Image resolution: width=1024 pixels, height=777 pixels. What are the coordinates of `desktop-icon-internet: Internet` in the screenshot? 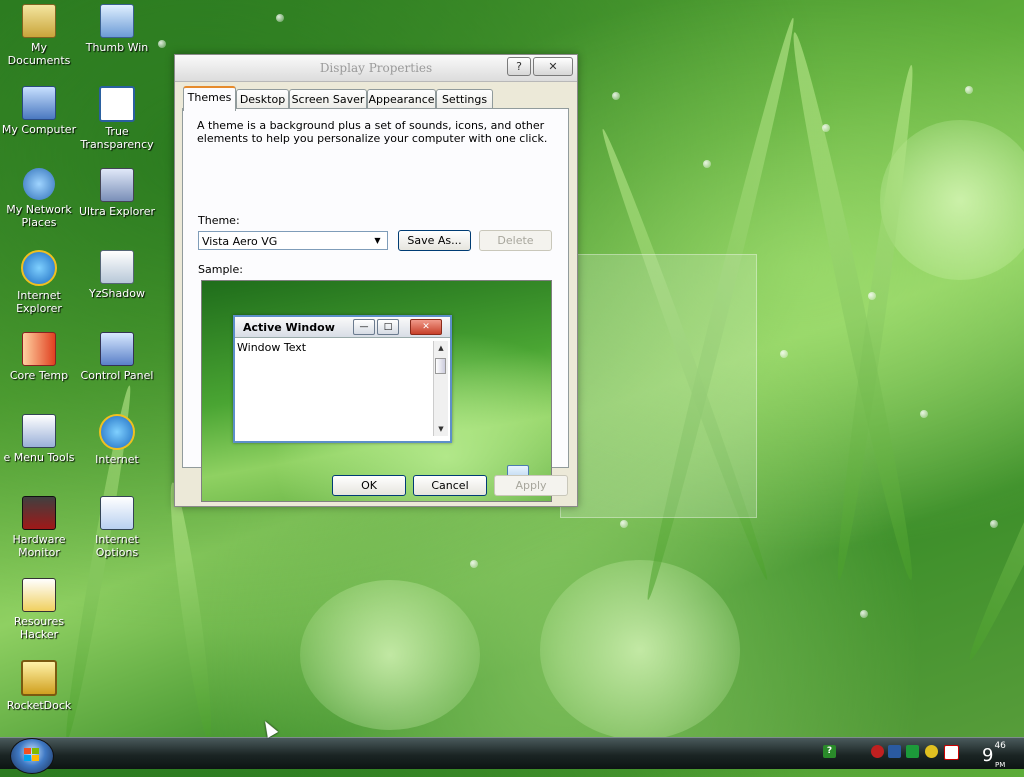 It's located at (117, 440).